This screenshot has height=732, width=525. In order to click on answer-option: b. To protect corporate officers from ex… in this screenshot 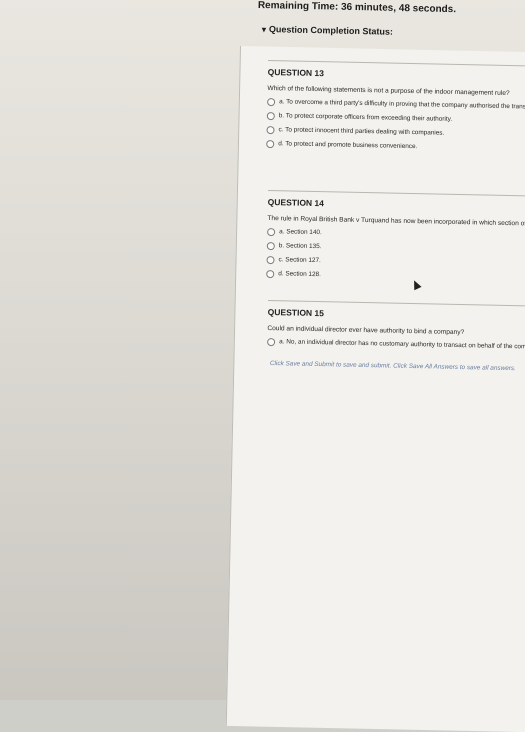, I will do `click(395, 118)`.